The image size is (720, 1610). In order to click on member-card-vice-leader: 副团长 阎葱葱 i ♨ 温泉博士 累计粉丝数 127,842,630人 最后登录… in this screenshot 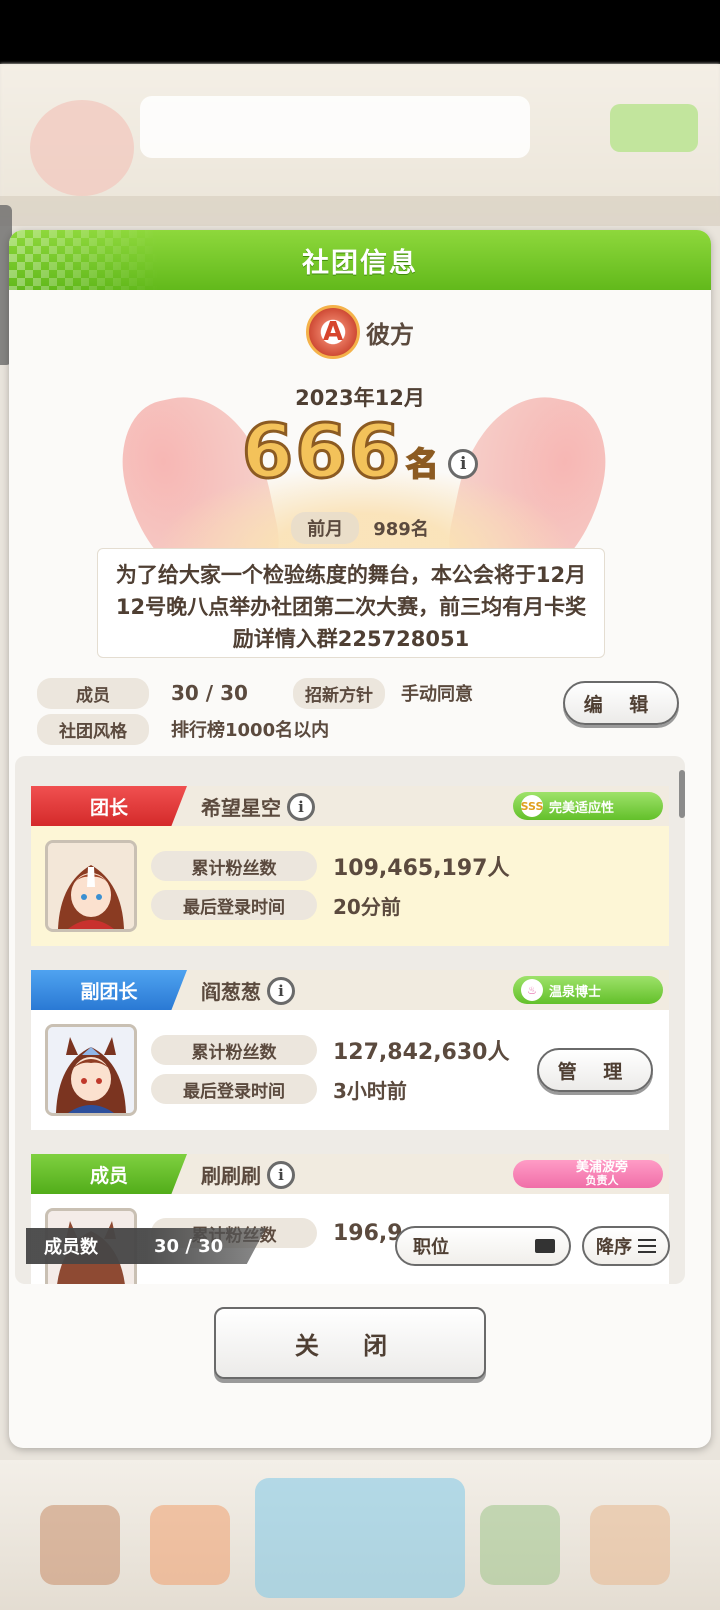, I will do `click(350, 1050)`.